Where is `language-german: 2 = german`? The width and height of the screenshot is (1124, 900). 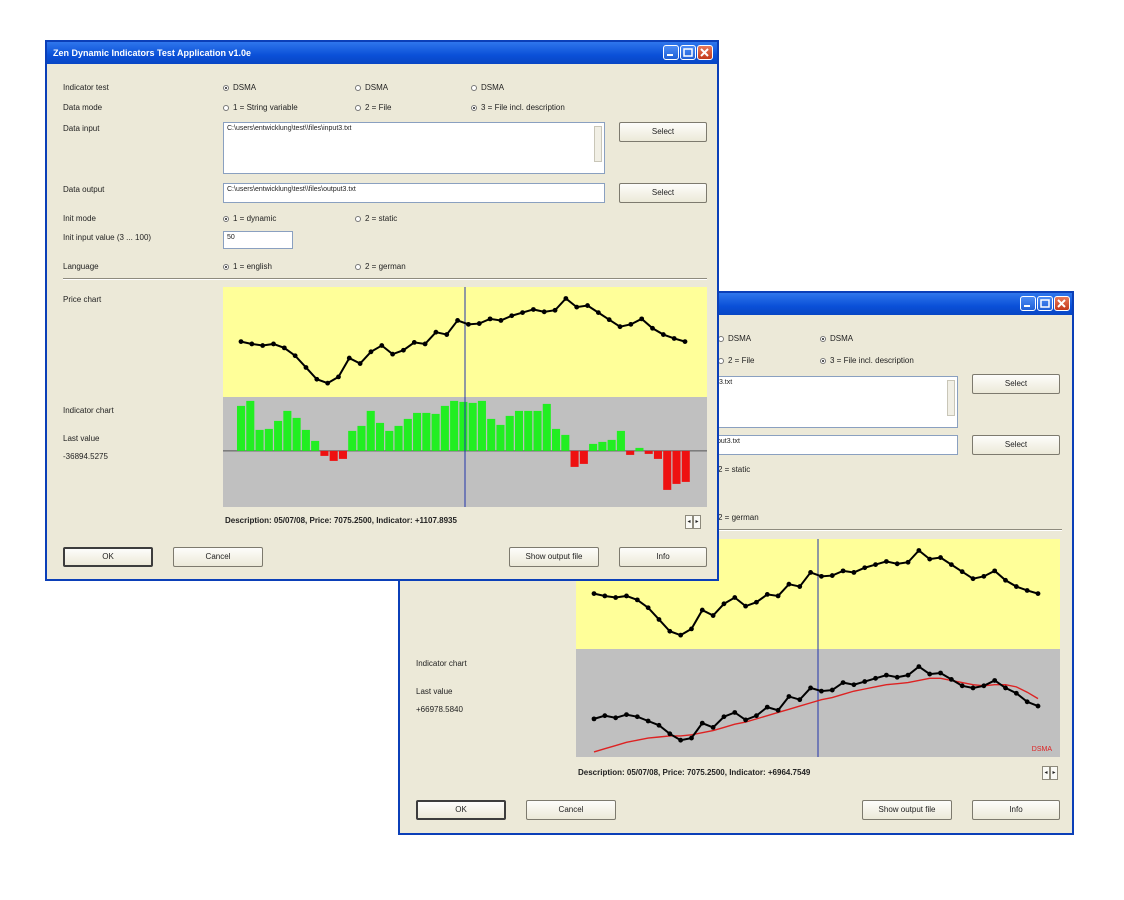 language-german: 2 = german is located at coordinates (380, 266).